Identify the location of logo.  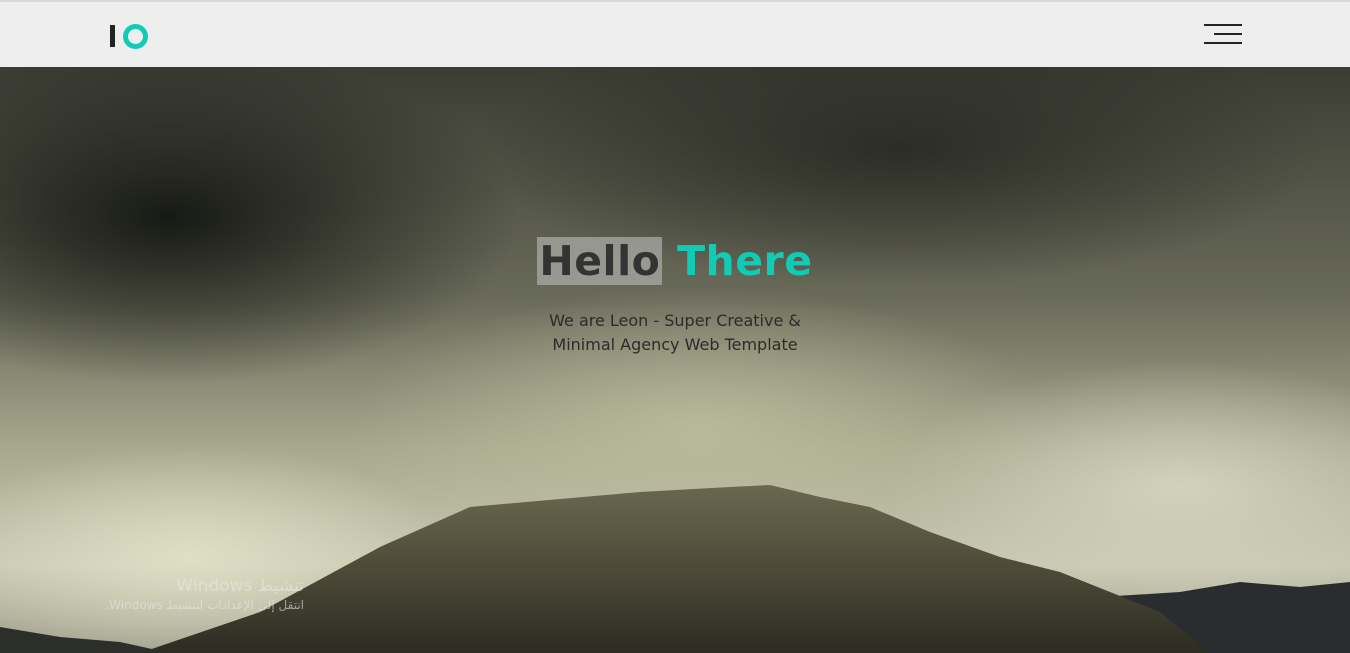
(129, 36).